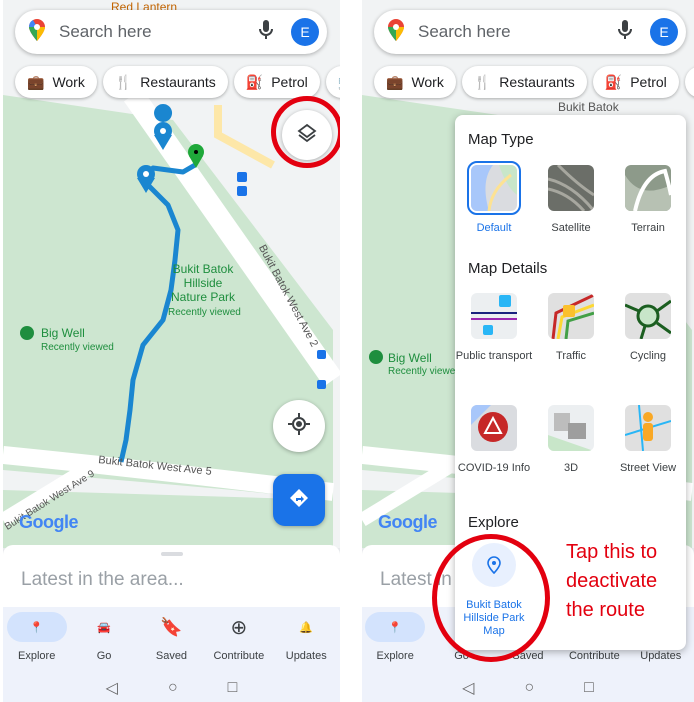 The width and height of the screenshot is (694, 702). I want to click on detail-street-view: Street View, so click(648, 439).